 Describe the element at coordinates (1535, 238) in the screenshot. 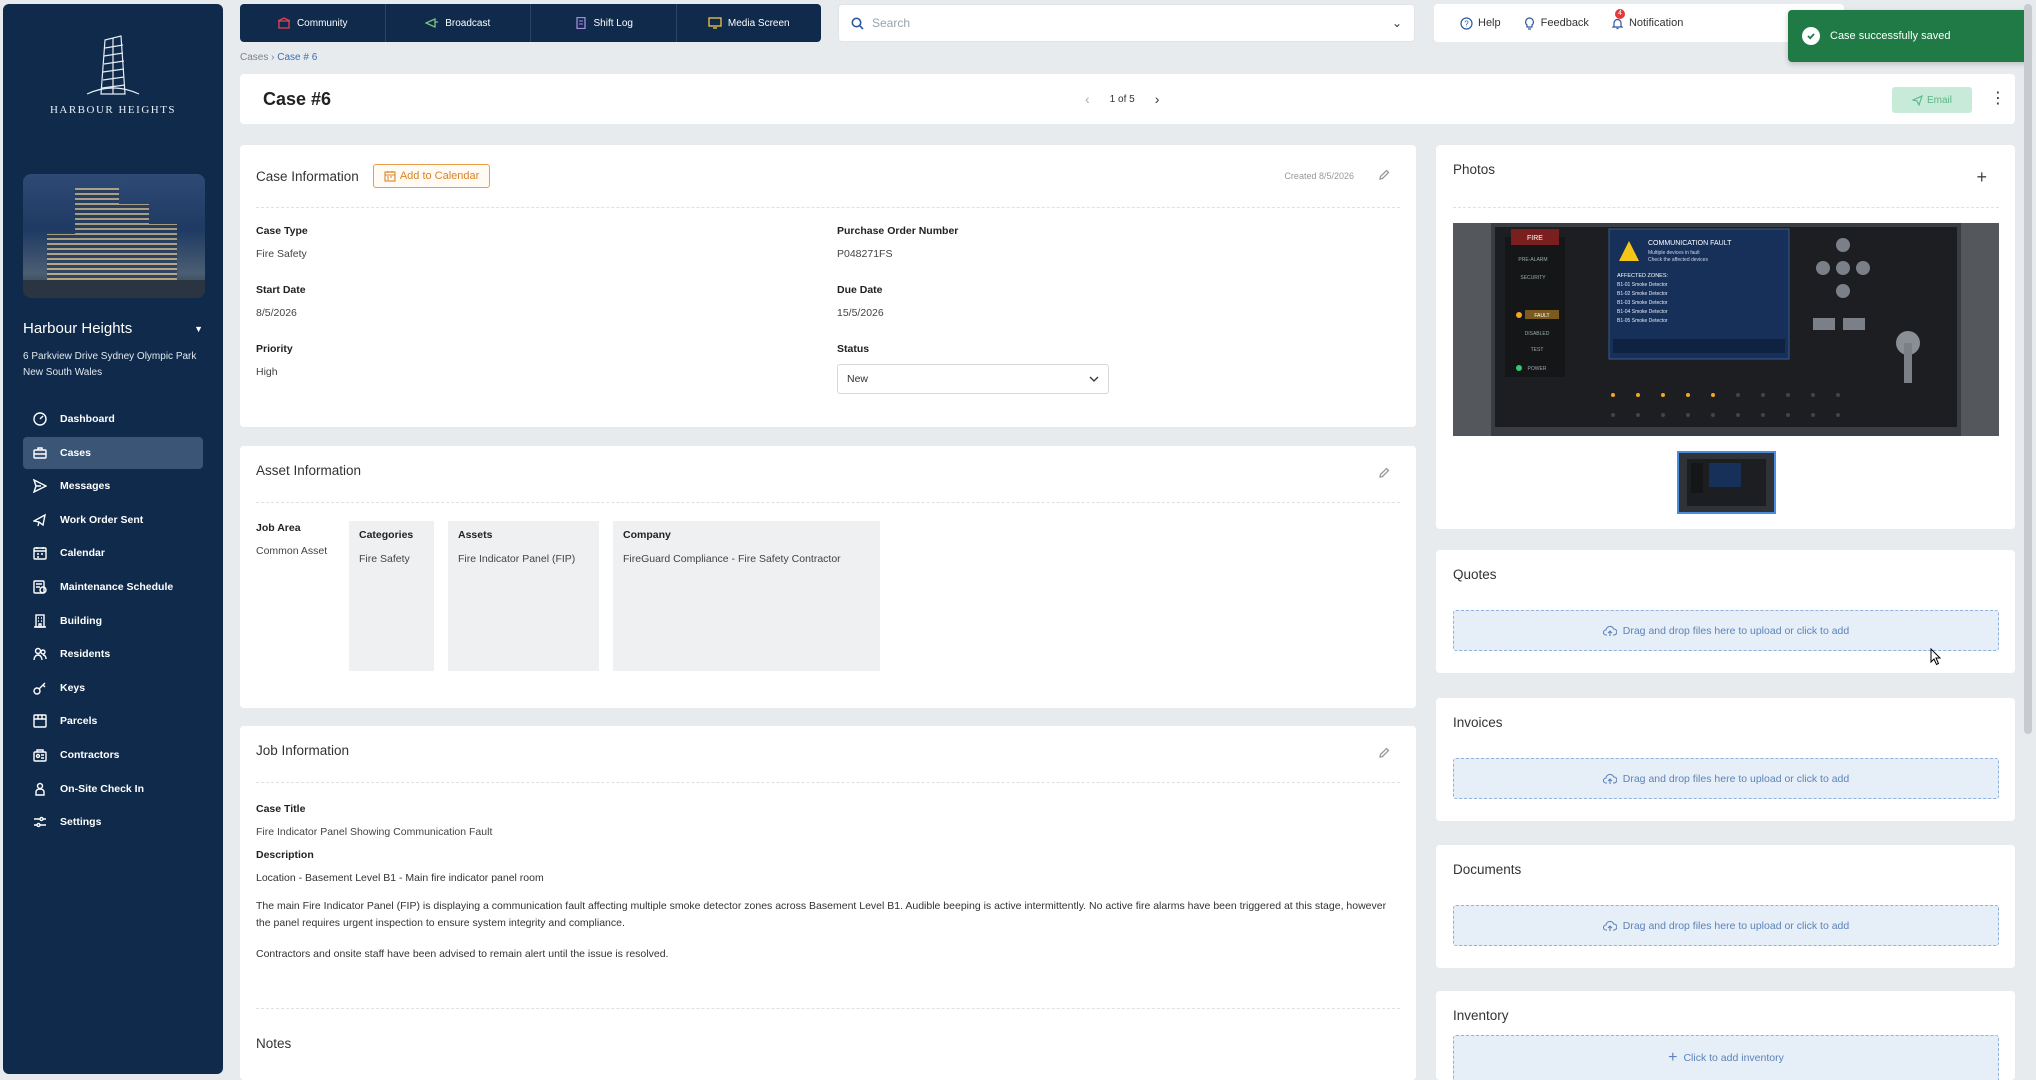

I see `panel-fire-label: FIRE` at that location.